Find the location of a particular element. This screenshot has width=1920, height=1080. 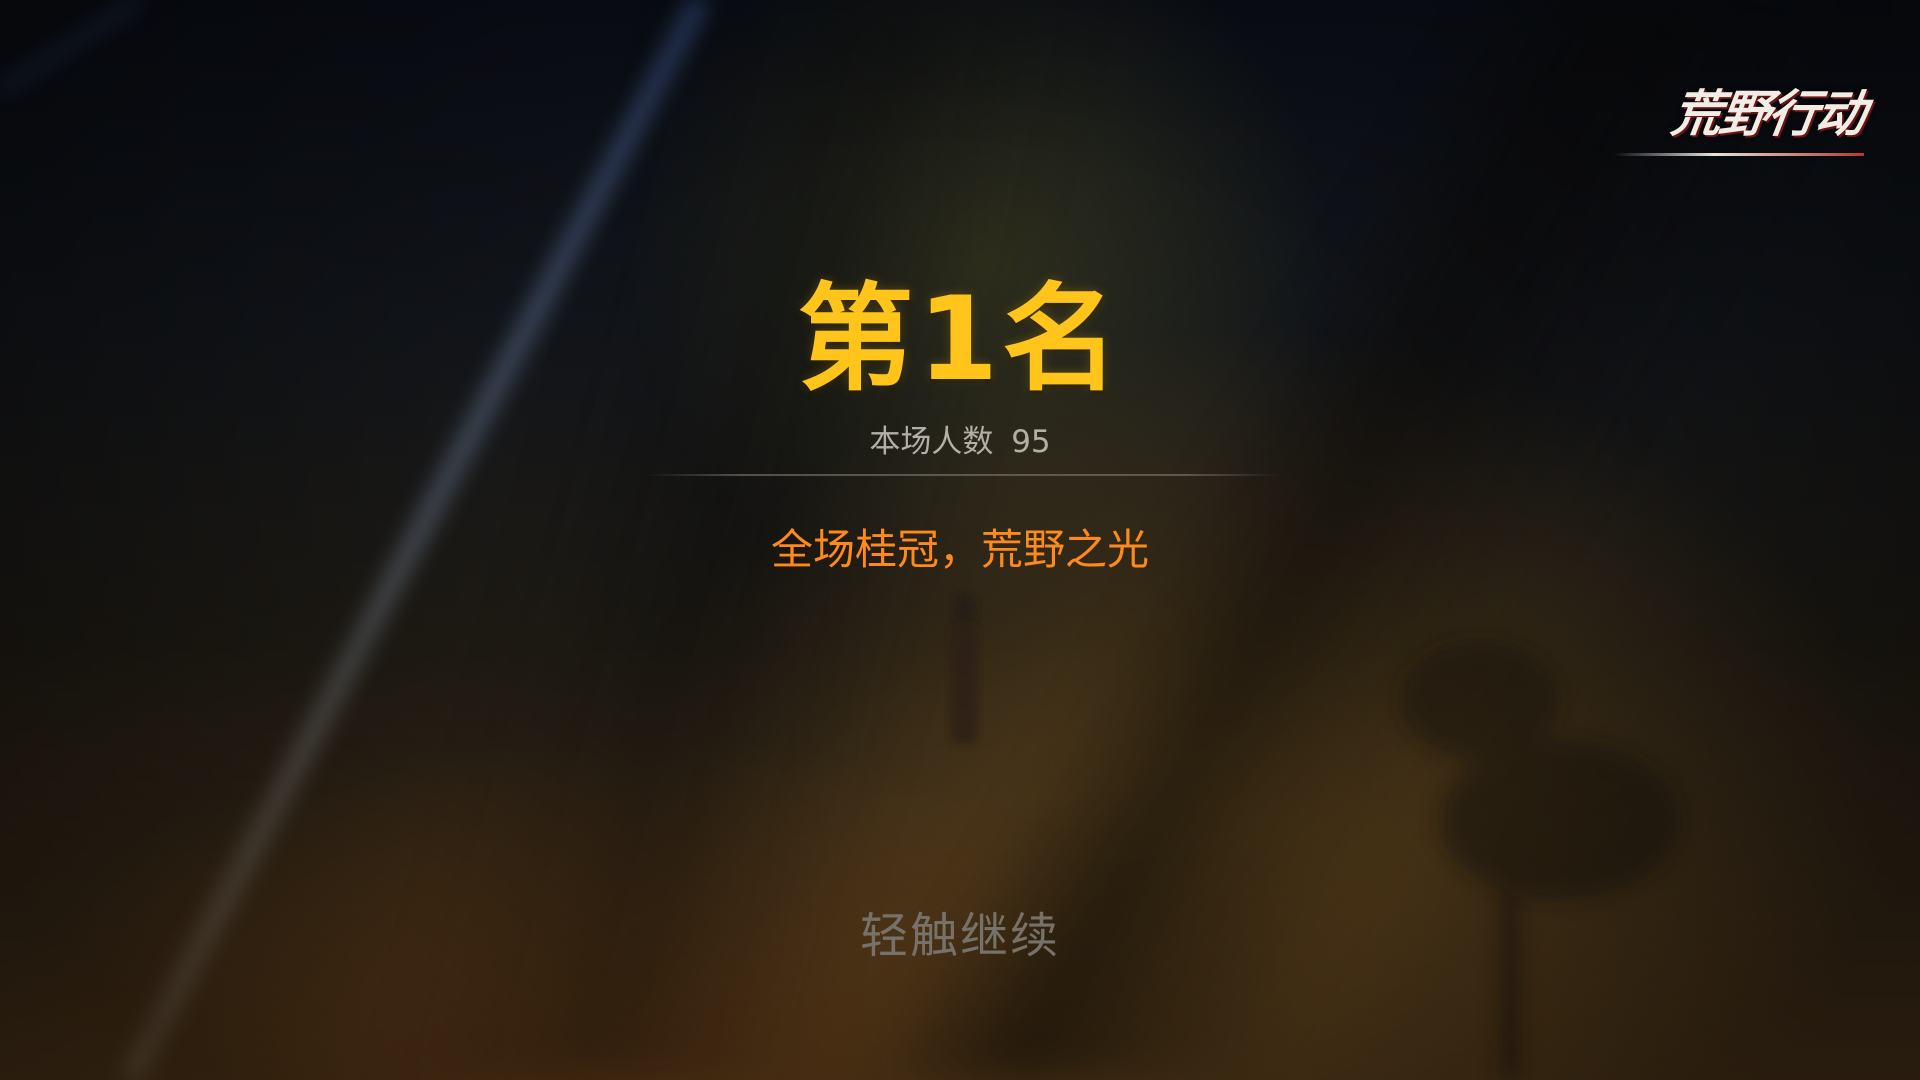

rank-motto: 全场桂冠，荒野之光 is located at coordinates (959, 549).